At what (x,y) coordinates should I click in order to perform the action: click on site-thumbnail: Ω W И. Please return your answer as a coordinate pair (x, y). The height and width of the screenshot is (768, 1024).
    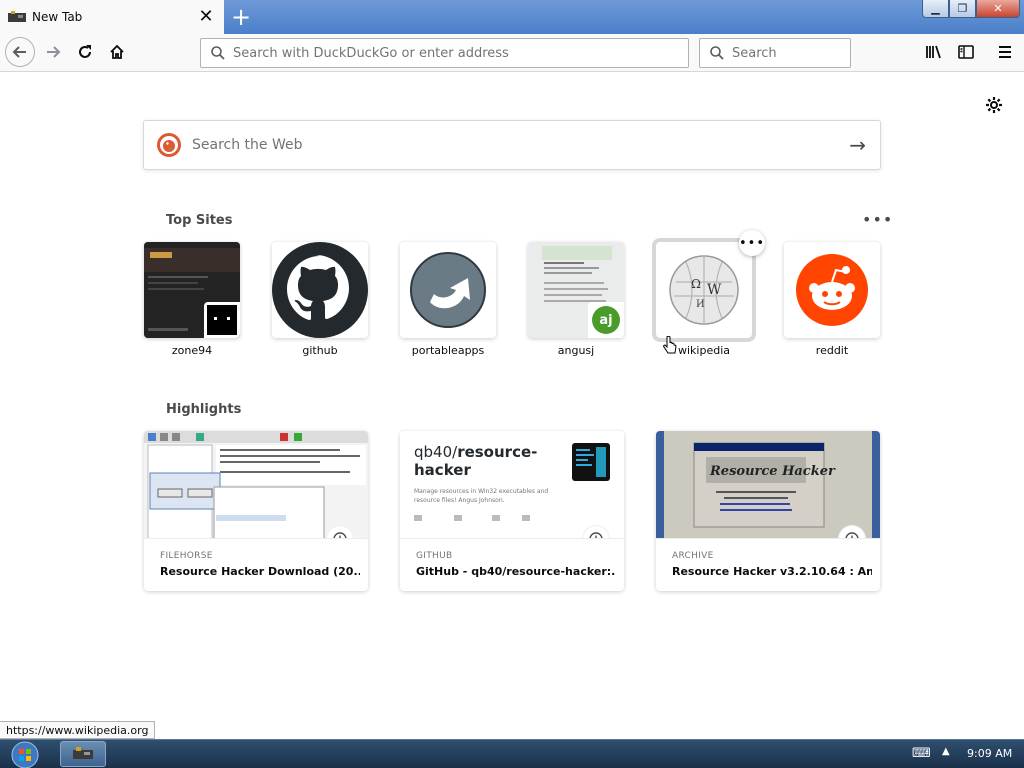
    Looking at the image, I should click on (704, 290).